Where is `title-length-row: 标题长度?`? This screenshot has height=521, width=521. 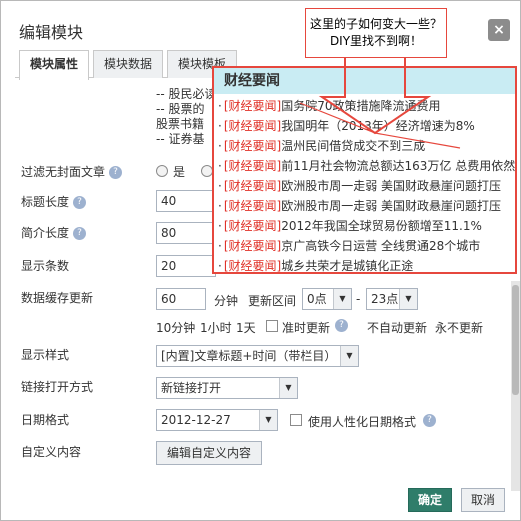
title-length-row: 标题长度? is located at coordinates (54, 201).